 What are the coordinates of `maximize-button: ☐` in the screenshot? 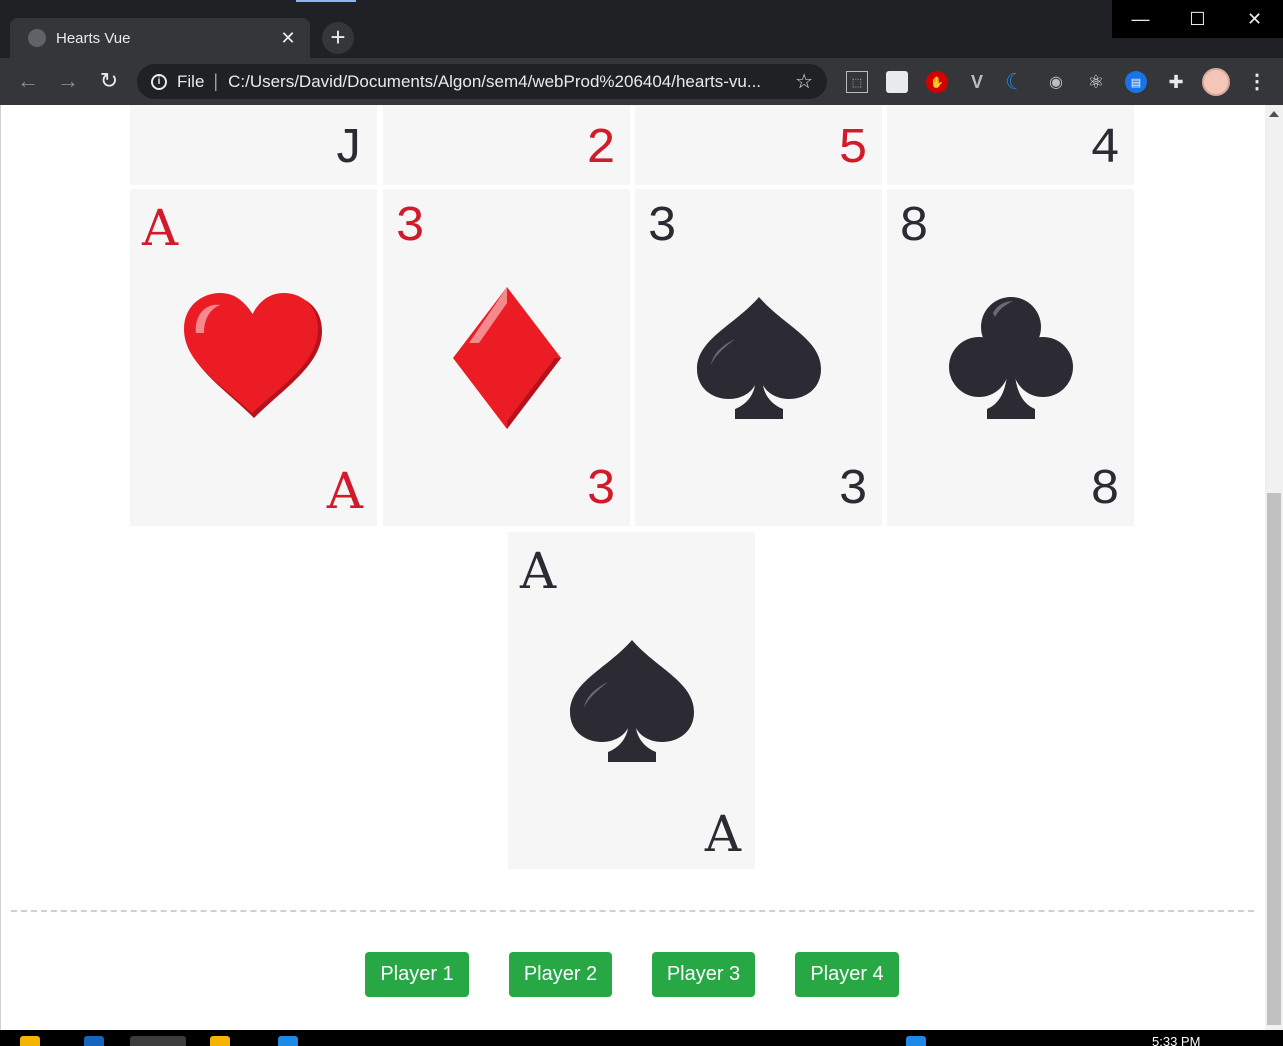 It's located at (1197, 19).